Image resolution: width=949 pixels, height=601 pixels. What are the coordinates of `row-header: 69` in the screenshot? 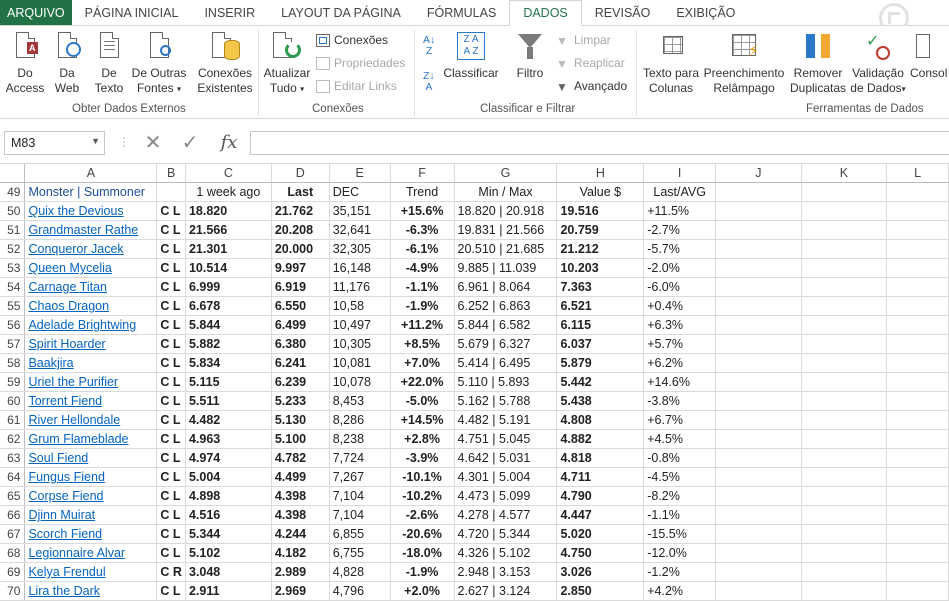 It's located at (13, 572).